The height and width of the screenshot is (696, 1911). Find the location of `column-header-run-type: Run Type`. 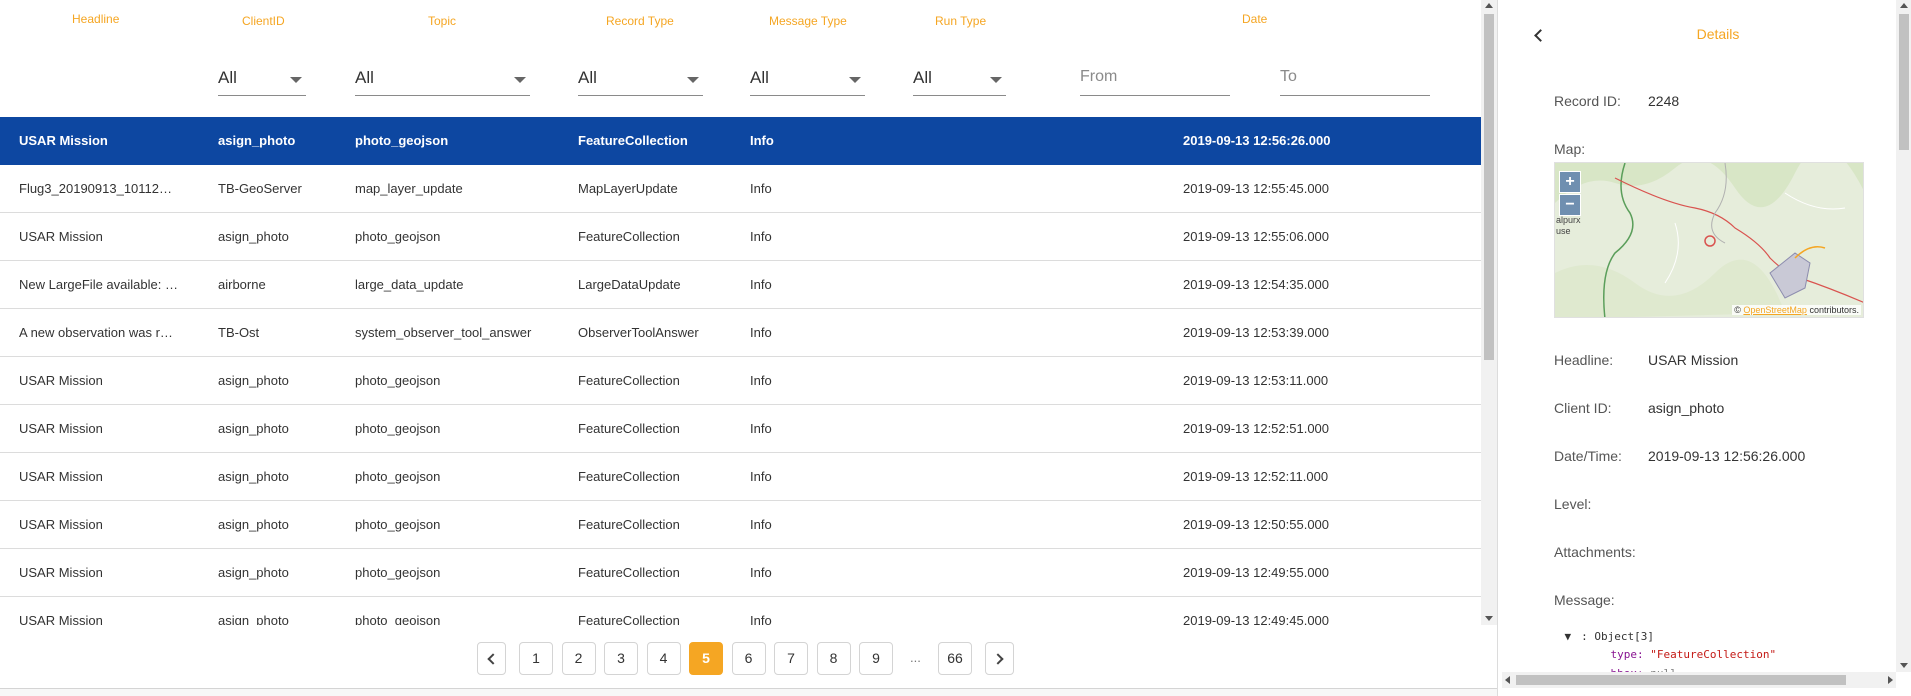

column-header-run-type: Run Type is located at coordinates (960, 21).